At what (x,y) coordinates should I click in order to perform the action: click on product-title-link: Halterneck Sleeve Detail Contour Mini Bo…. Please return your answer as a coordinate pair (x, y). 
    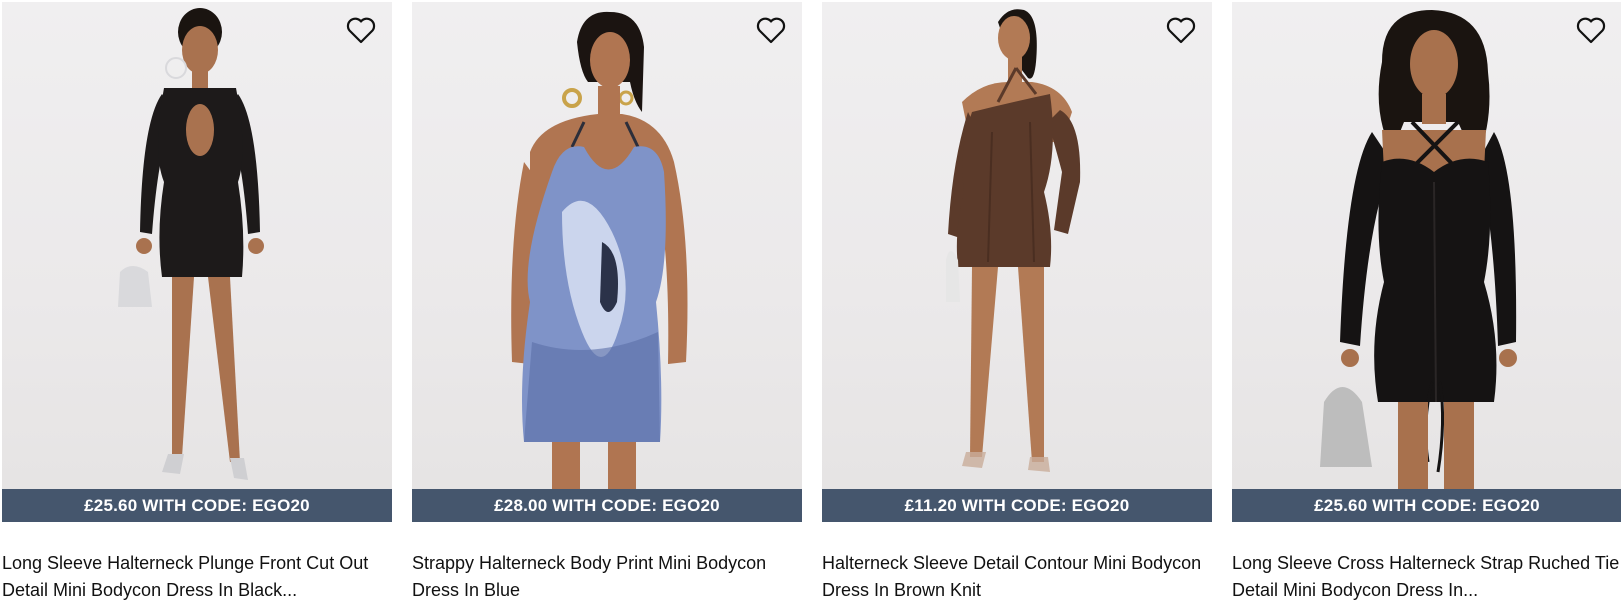
    Looking at the image, I should click on (1017, 577).